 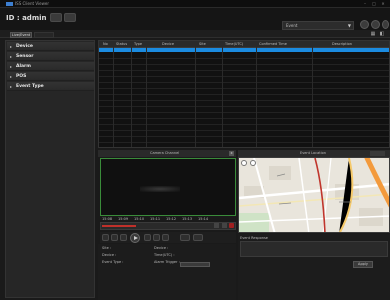 I want to click on map-view, so click(x=314, y=195).